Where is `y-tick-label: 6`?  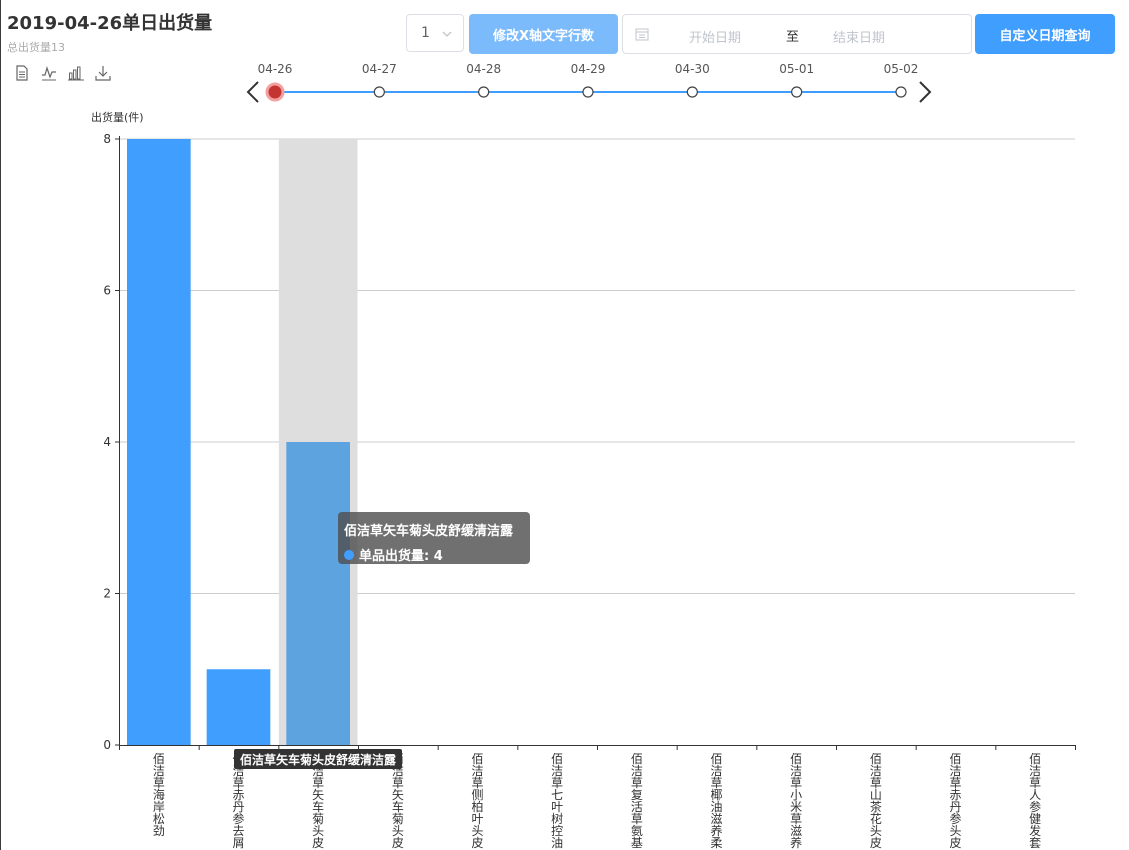
y-tick-label: 6 is located at coordinates (107, 291).